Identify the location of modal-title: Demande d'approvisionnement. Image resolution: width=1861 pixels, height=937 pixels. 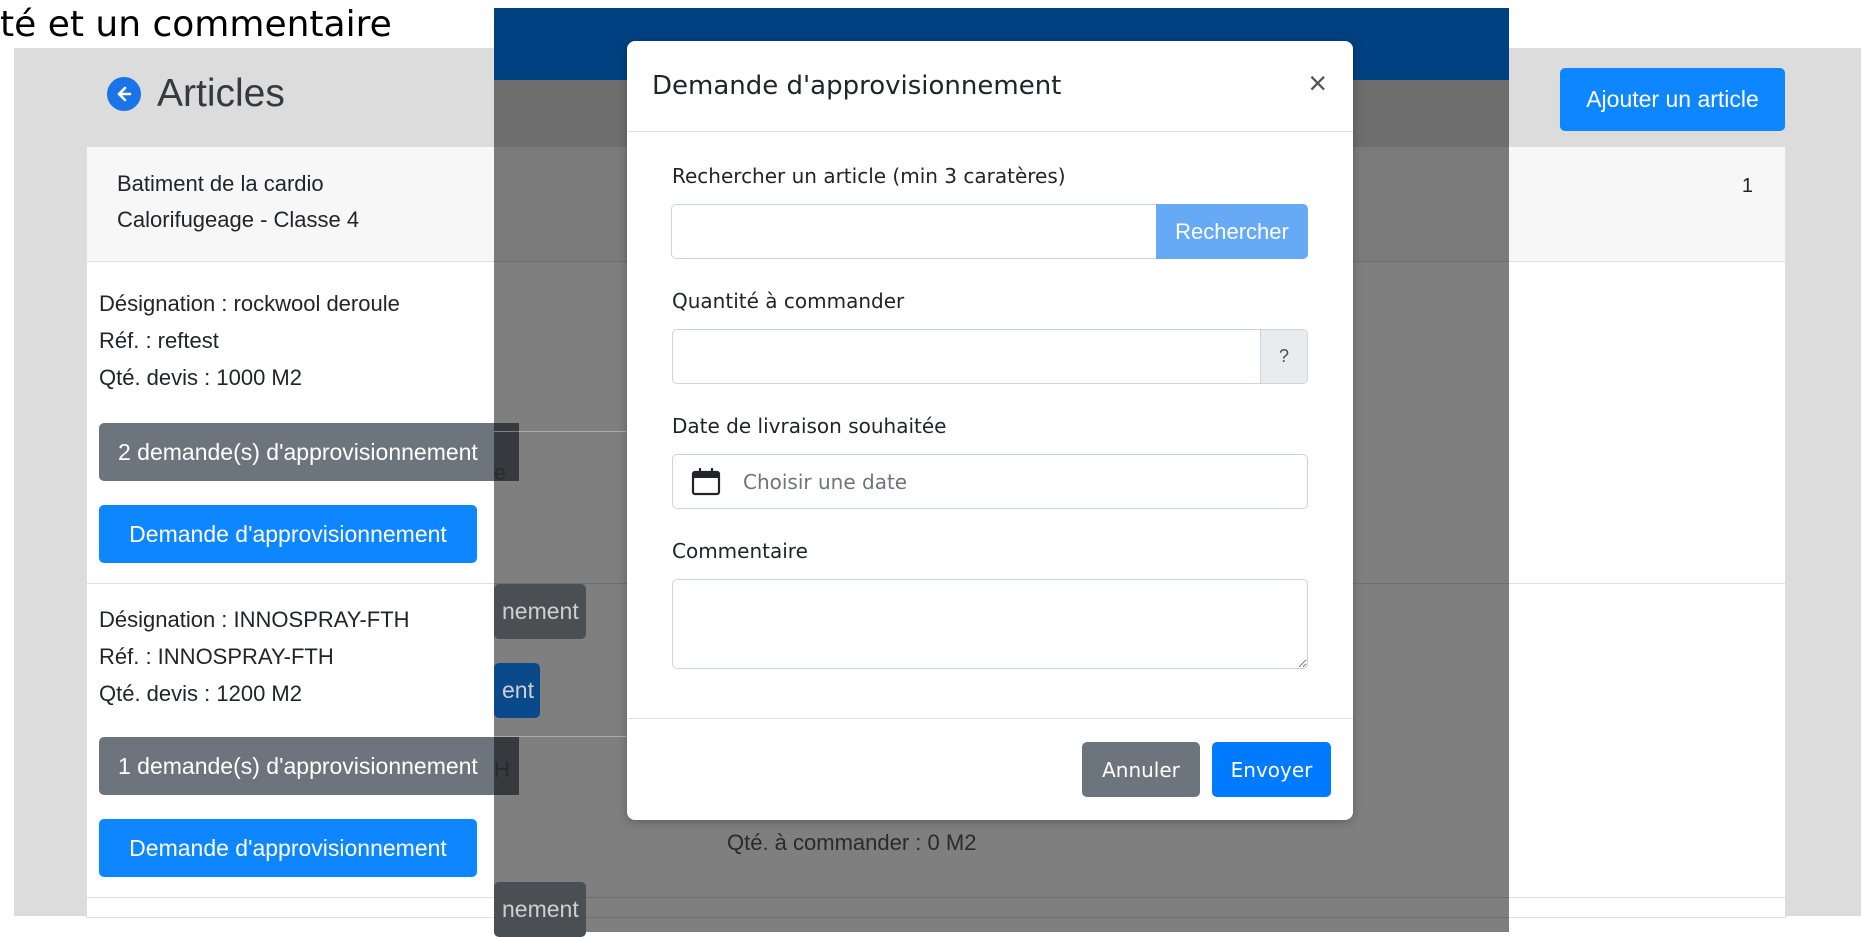
(857, 86).